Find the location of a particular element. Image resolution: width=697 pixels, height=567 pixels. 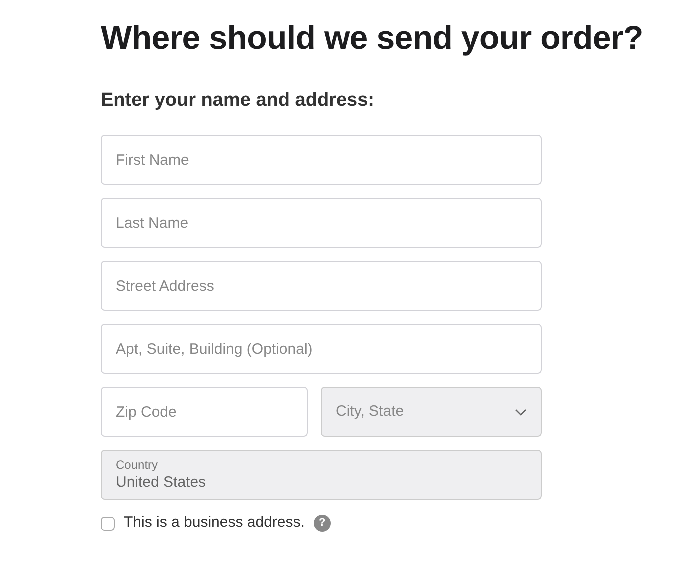

input-field: Zip Code is located at coordinates (204, 412).